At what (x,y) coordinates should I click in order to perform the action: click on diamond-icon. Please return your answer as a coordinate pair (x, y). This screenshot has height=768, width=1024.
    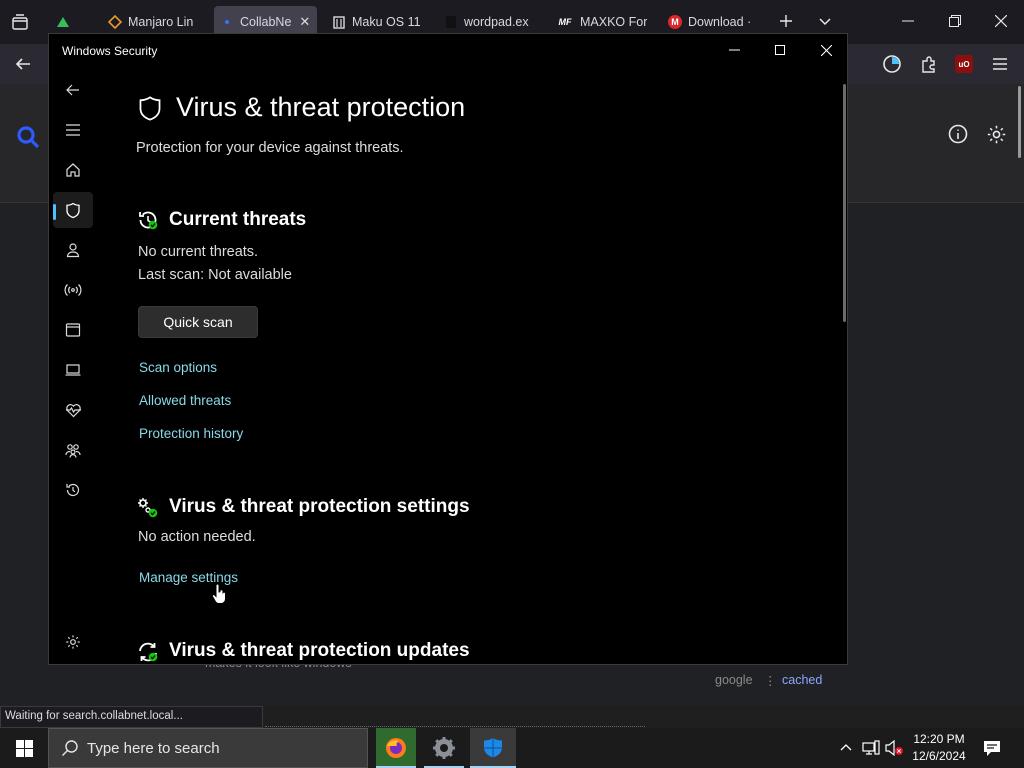
    Looking at the image, I should click on (115, 22).